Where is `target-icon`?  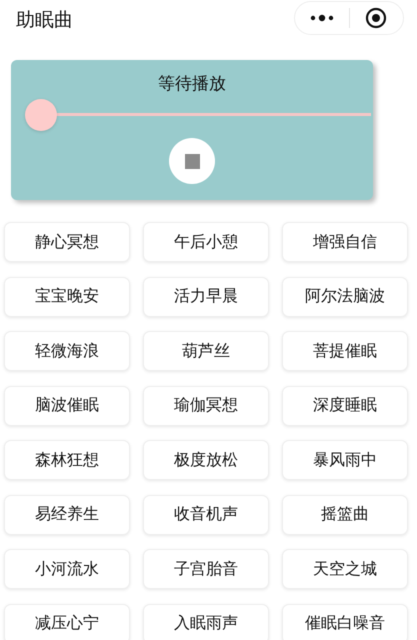
target-icon is located at coordinates (376, 18).